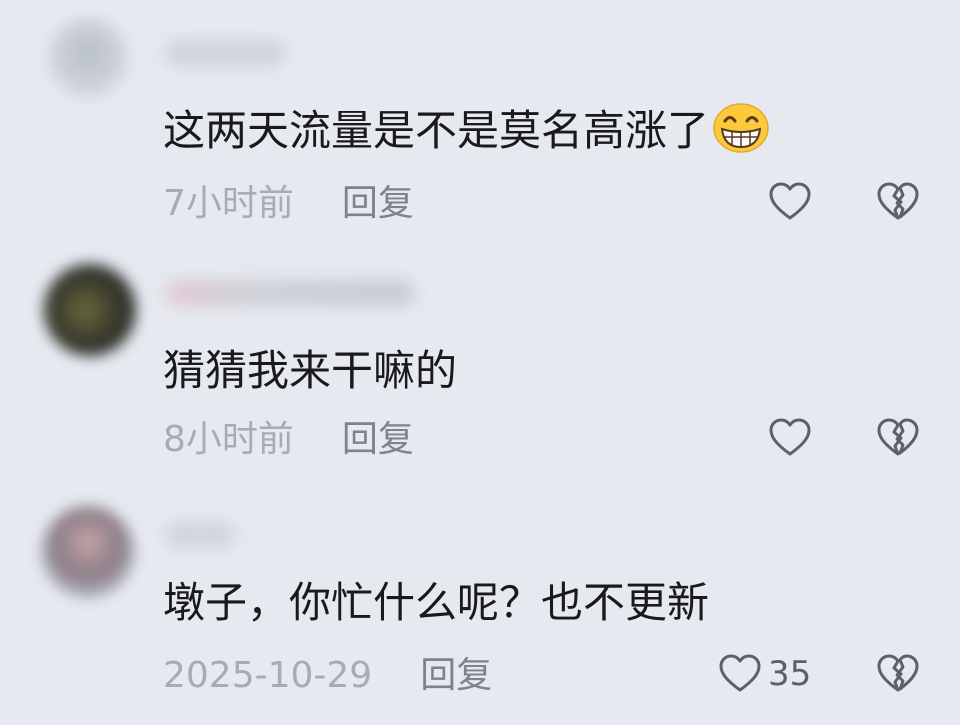 Image resolution: width=960 pixels, height=725 pixels. I want to click on comment-meta: 7小时前 回复, so click(288, 204).